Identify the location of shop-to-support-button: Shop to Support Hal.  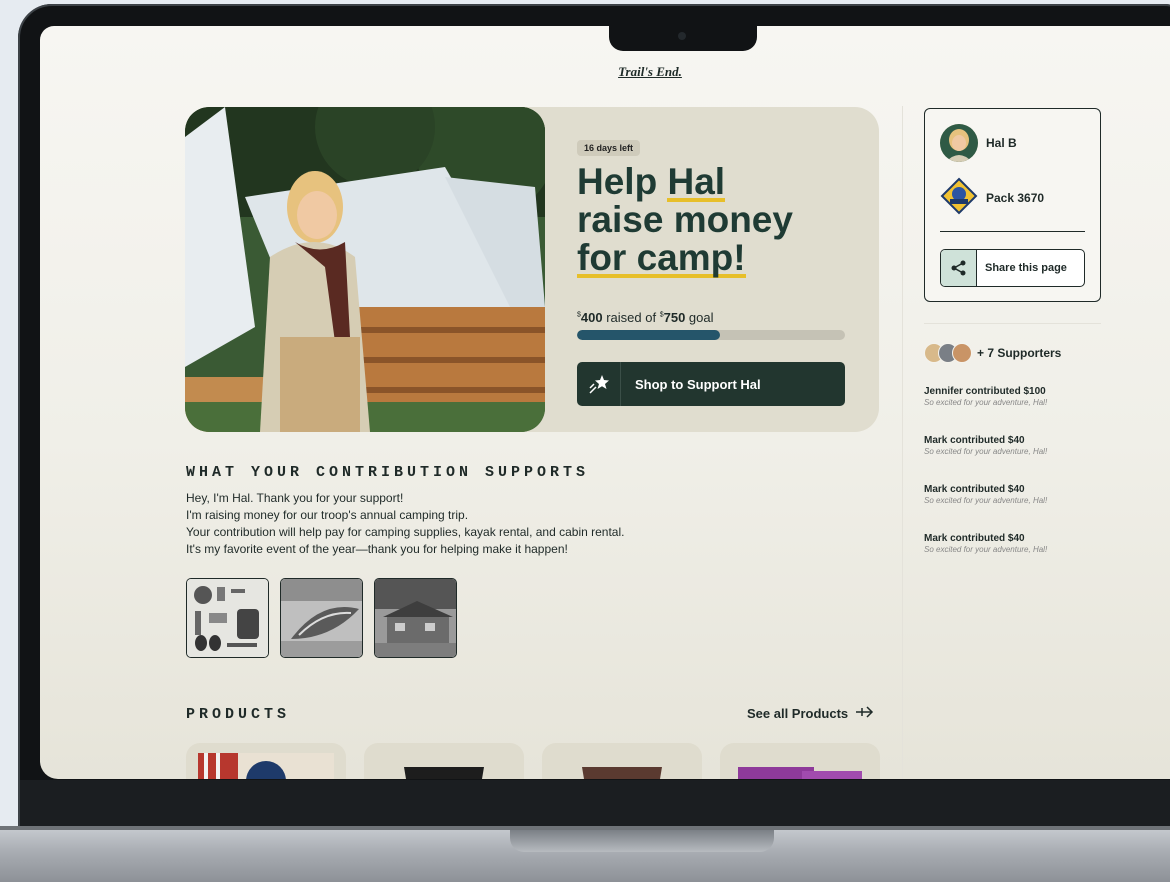
(711, 384).